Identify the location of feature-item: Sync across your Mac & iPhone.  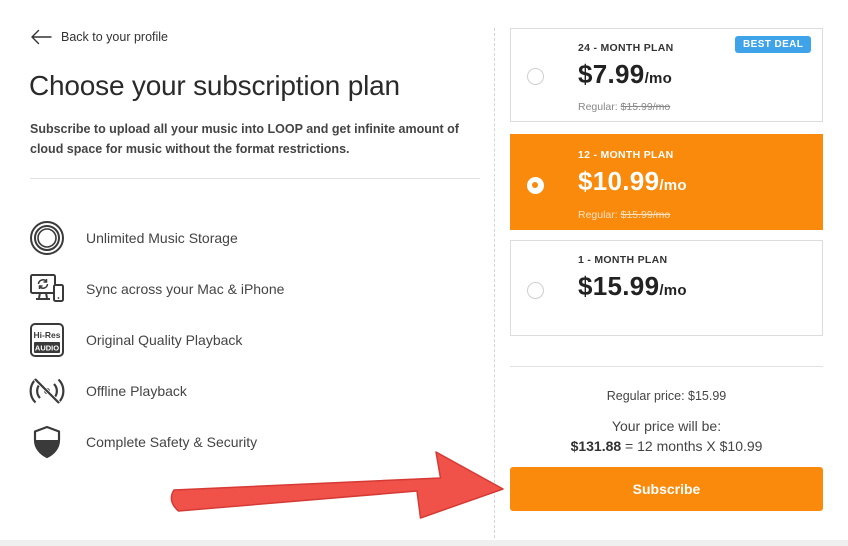
(156, 288).